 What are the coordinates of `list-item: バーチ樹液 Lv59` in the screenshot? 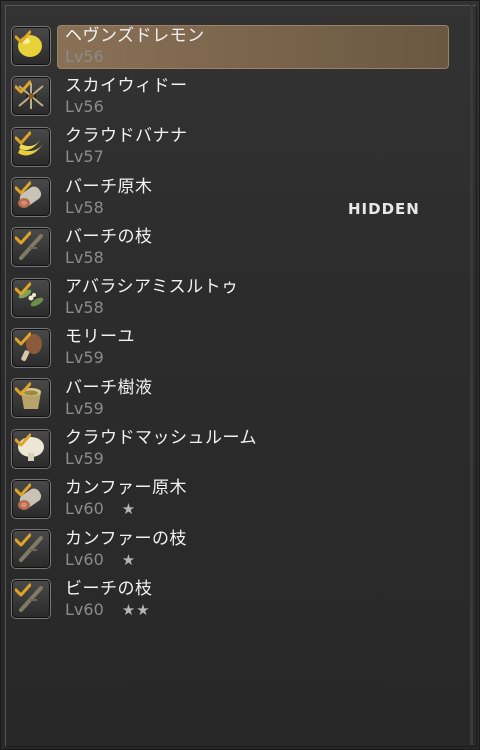 It's located at (230, 398).